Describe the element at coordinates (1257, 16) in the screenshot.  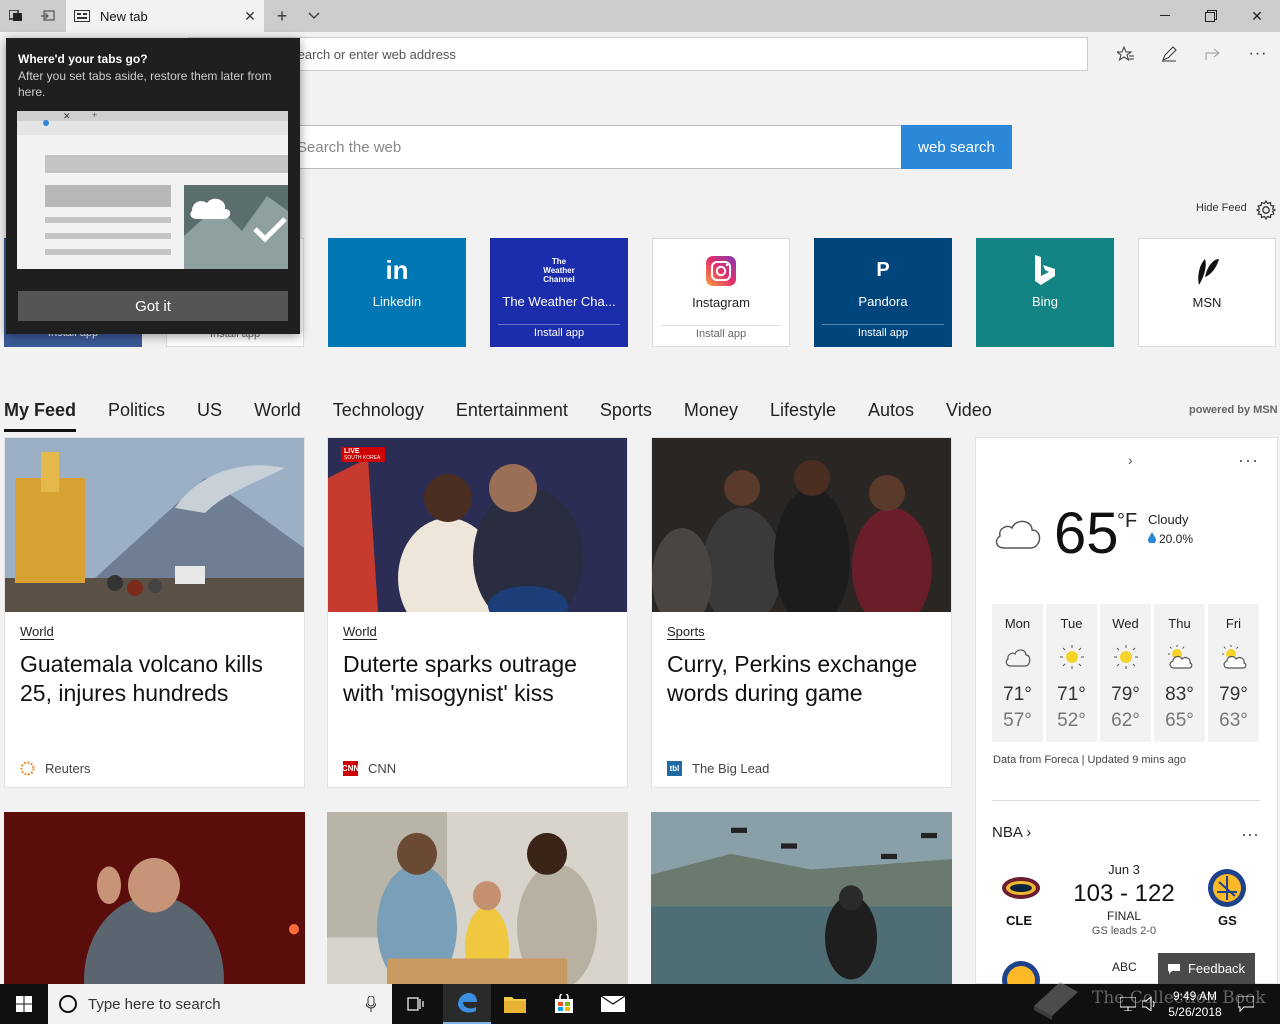
I see `close-window-icon: ✕` at that location.